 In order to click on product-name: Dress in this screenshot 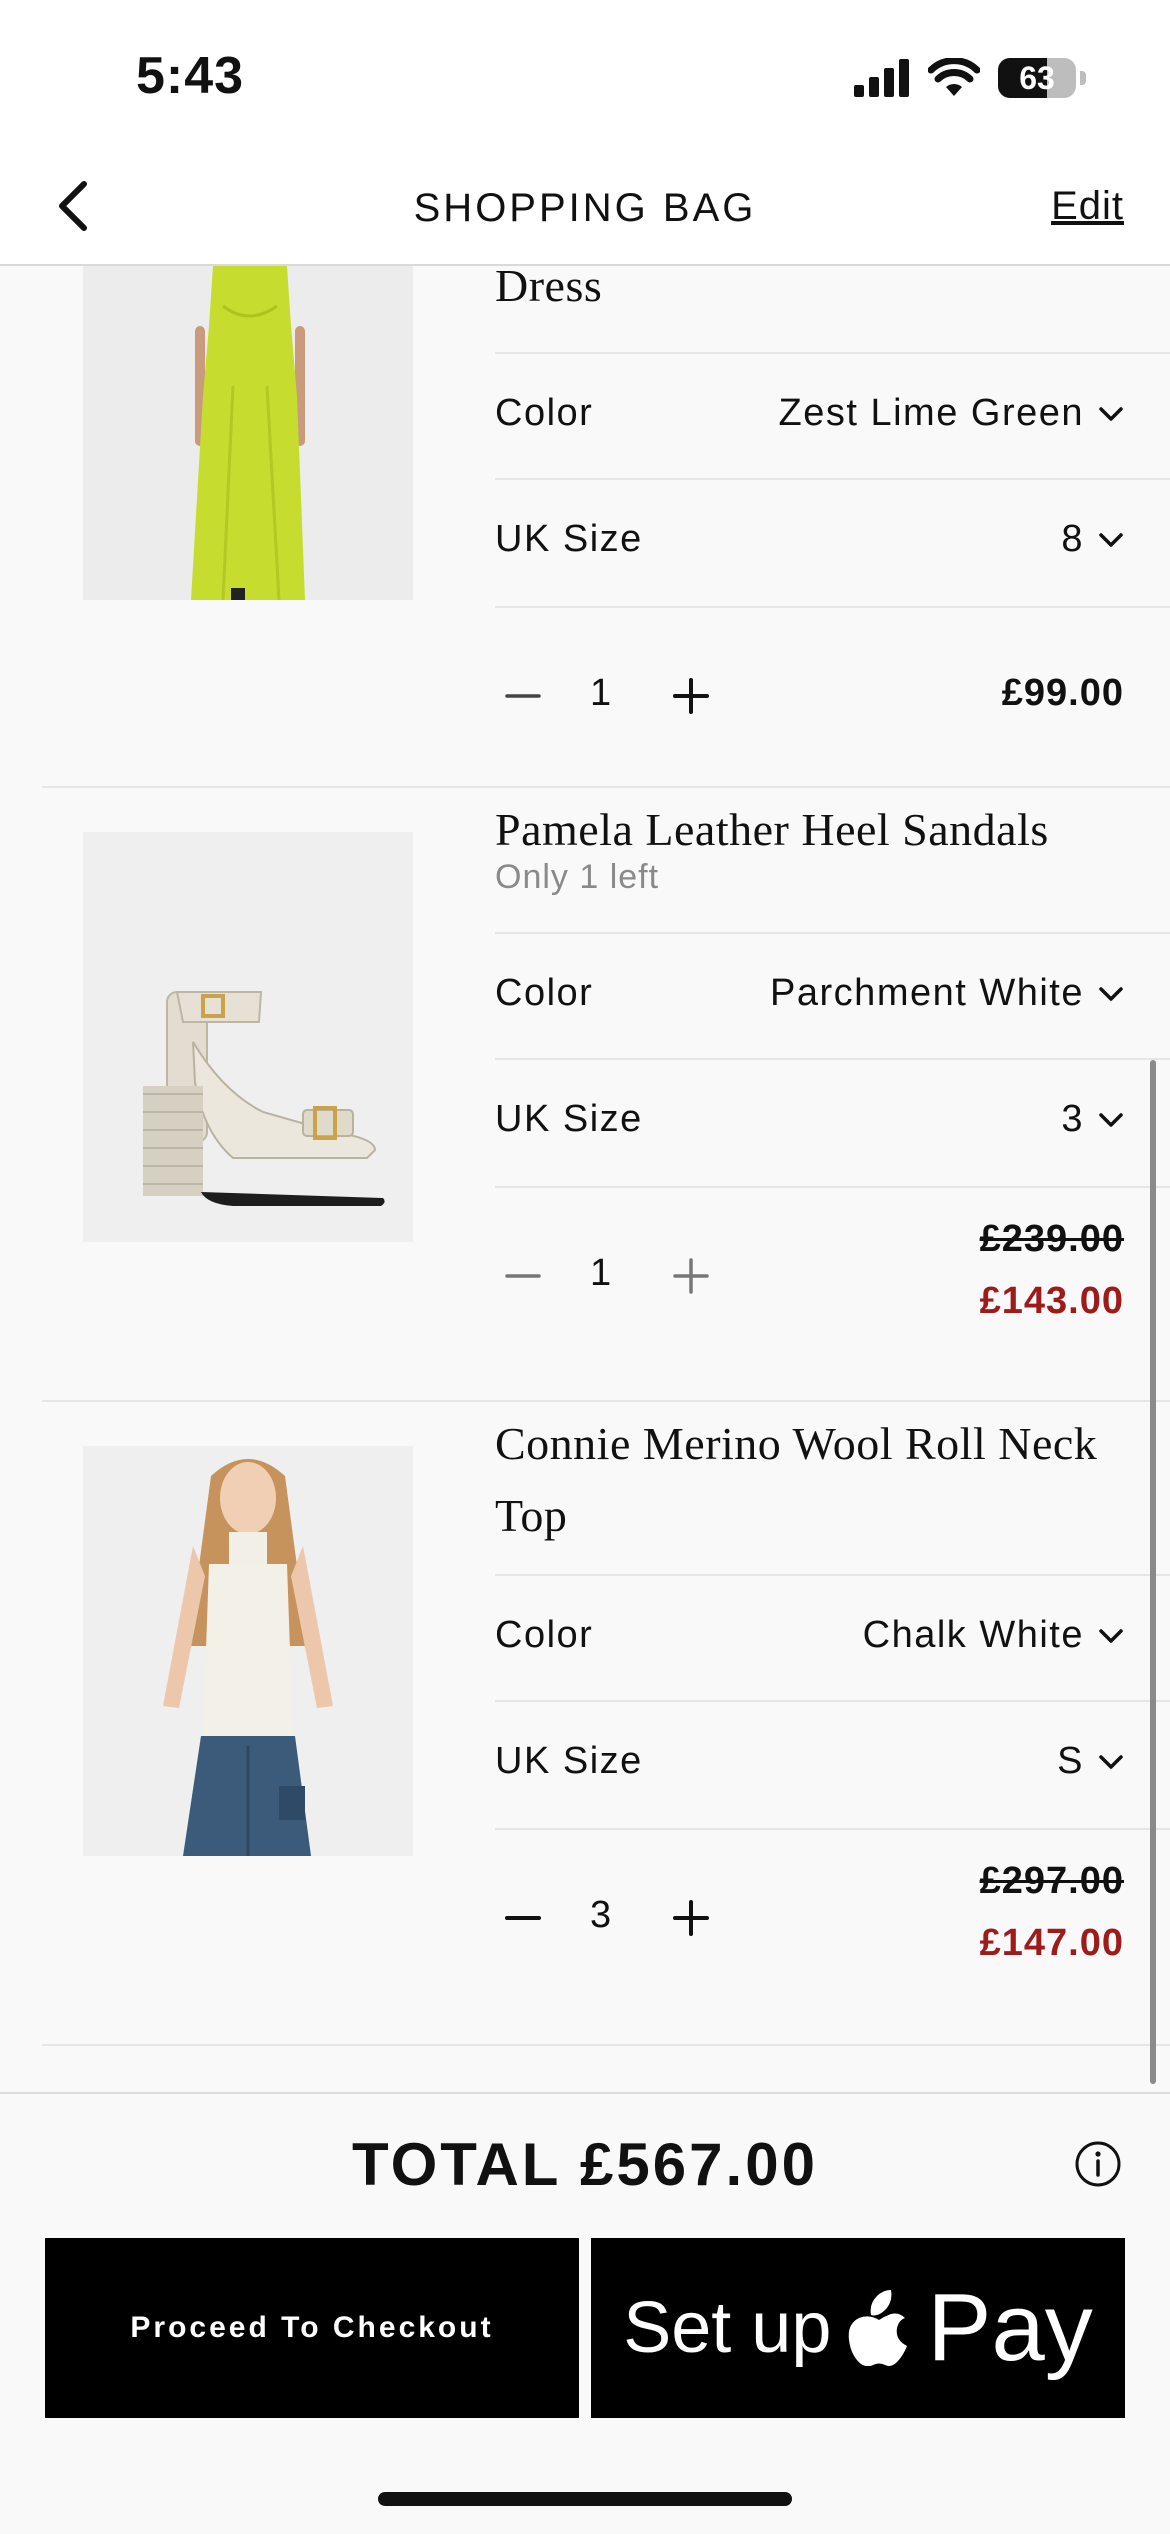, I will do `click(802, 294)`.